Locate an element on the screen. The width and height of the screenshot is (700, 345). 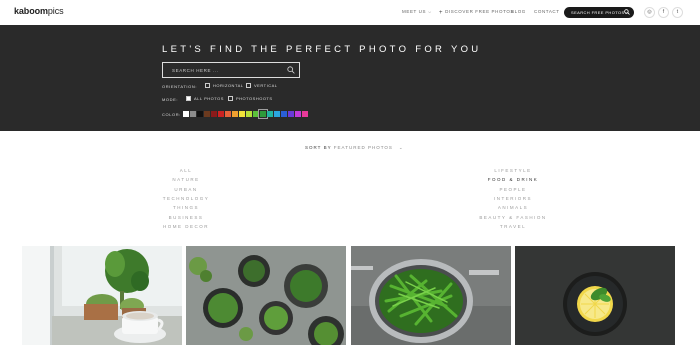
site-logo: kaboompics is located at coordinates (39, 11).